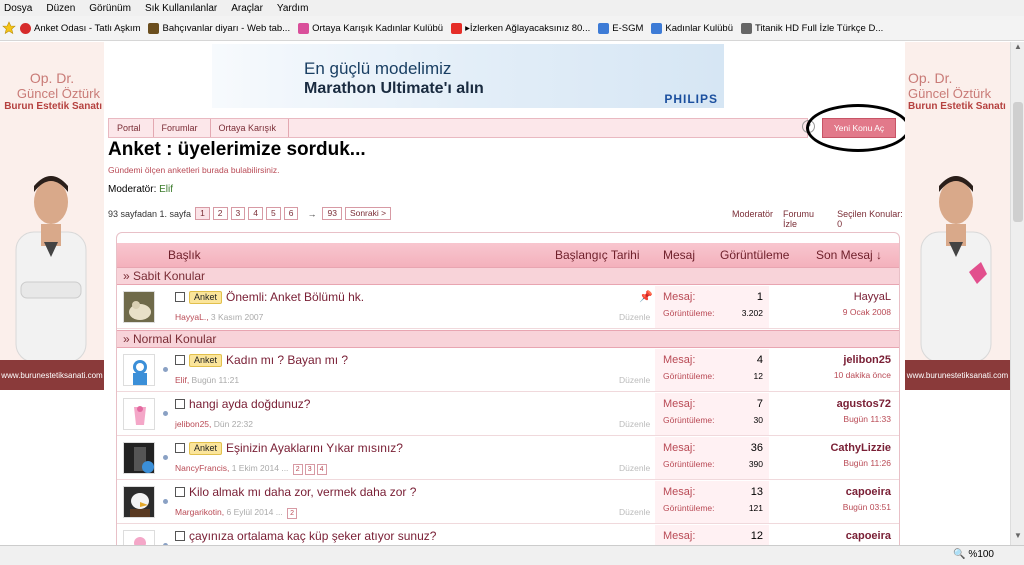  I want to click on last-poster: CathyLizzie, so click(860, 448).